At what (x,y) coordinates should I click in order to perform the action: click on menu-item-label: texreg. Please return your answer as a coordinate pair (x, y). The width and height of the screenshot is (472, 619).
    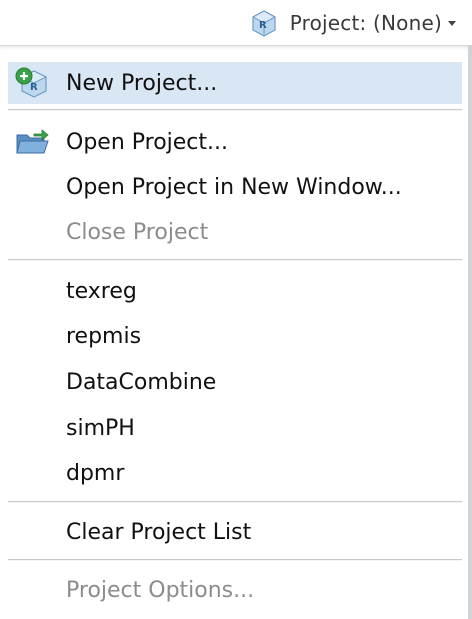
    Looking at the image, I should click on (101, 291).